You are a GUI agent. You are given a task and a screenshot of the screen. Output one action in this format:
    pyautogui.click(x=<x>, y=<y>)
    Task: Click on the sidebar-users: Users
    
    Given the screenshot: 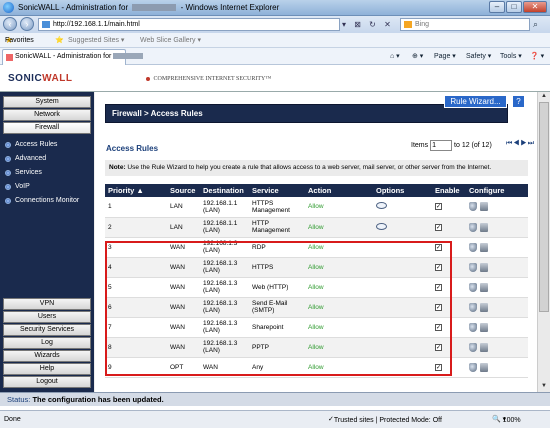 What is the action you would take?
    pyautogui.click(x=47, y=317)
    